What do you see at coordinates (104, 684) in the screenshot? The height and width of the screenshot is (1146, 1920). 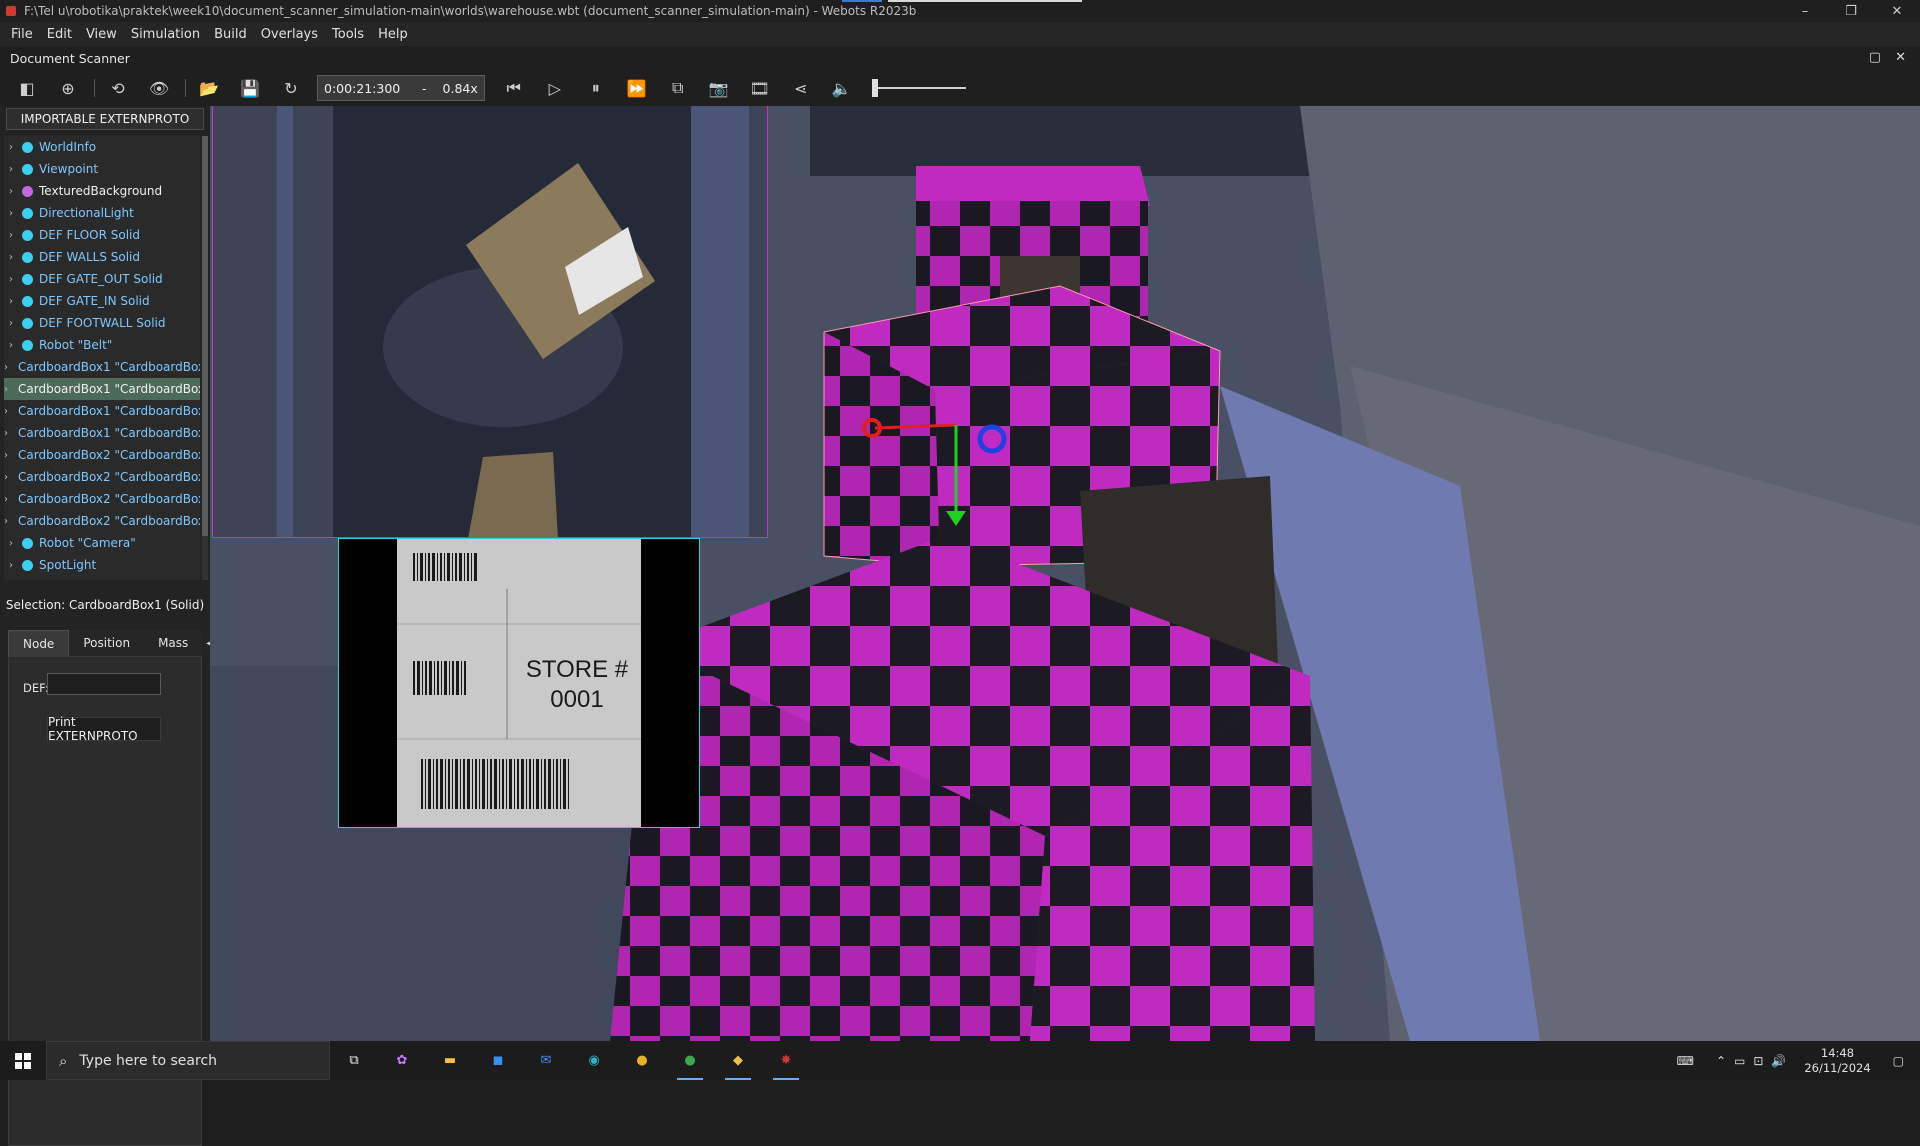 I see `def-input` at bounding box center [104, 684].